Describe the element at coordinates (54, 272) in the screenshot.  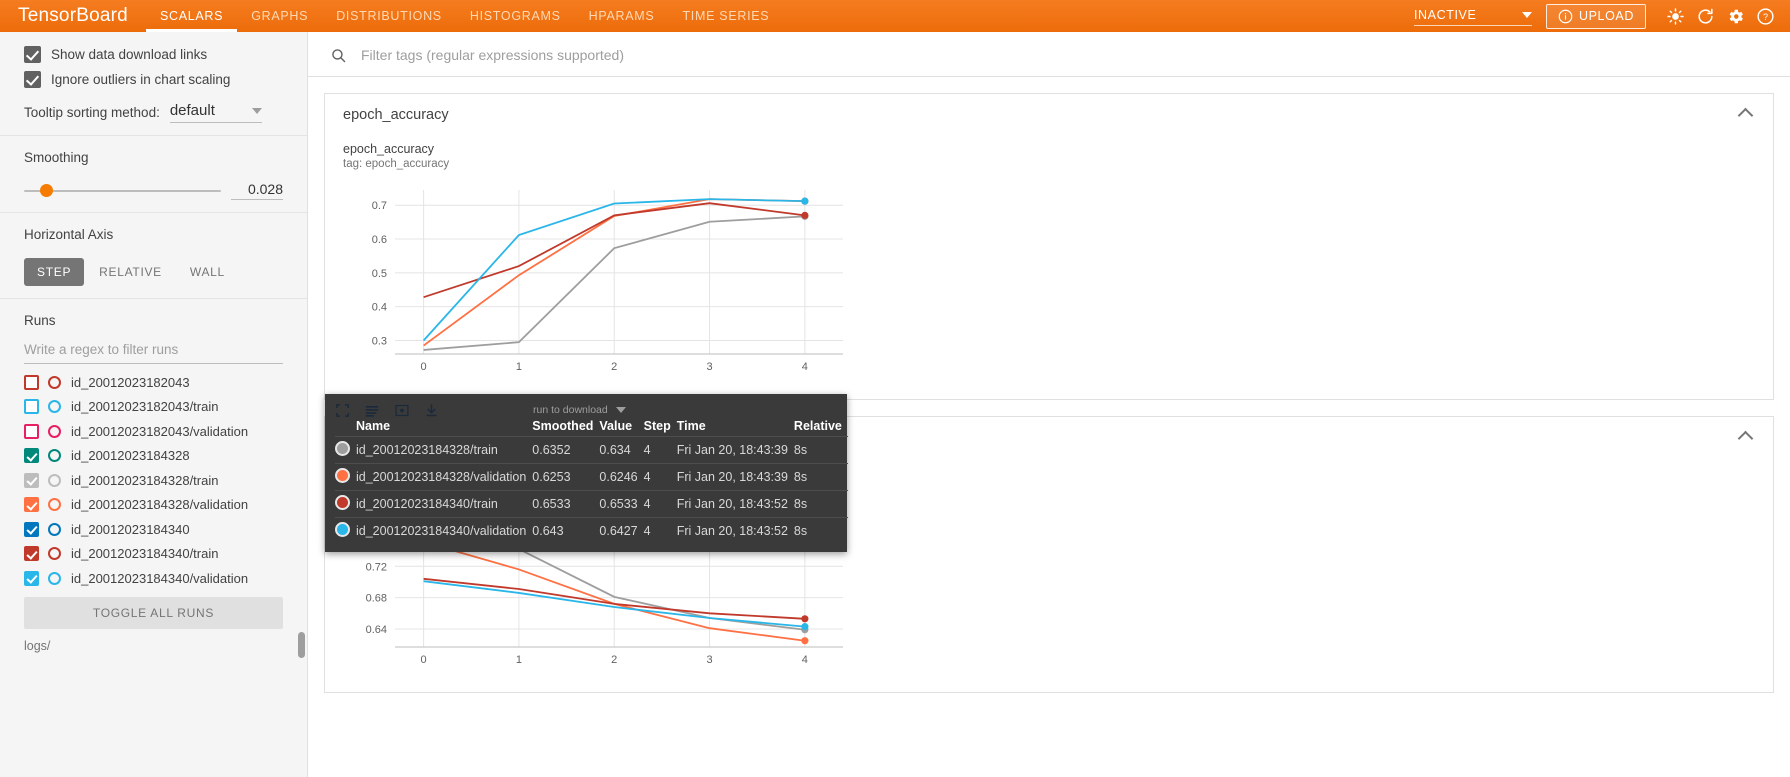
I see `axis-option-step: STEP` at that location.